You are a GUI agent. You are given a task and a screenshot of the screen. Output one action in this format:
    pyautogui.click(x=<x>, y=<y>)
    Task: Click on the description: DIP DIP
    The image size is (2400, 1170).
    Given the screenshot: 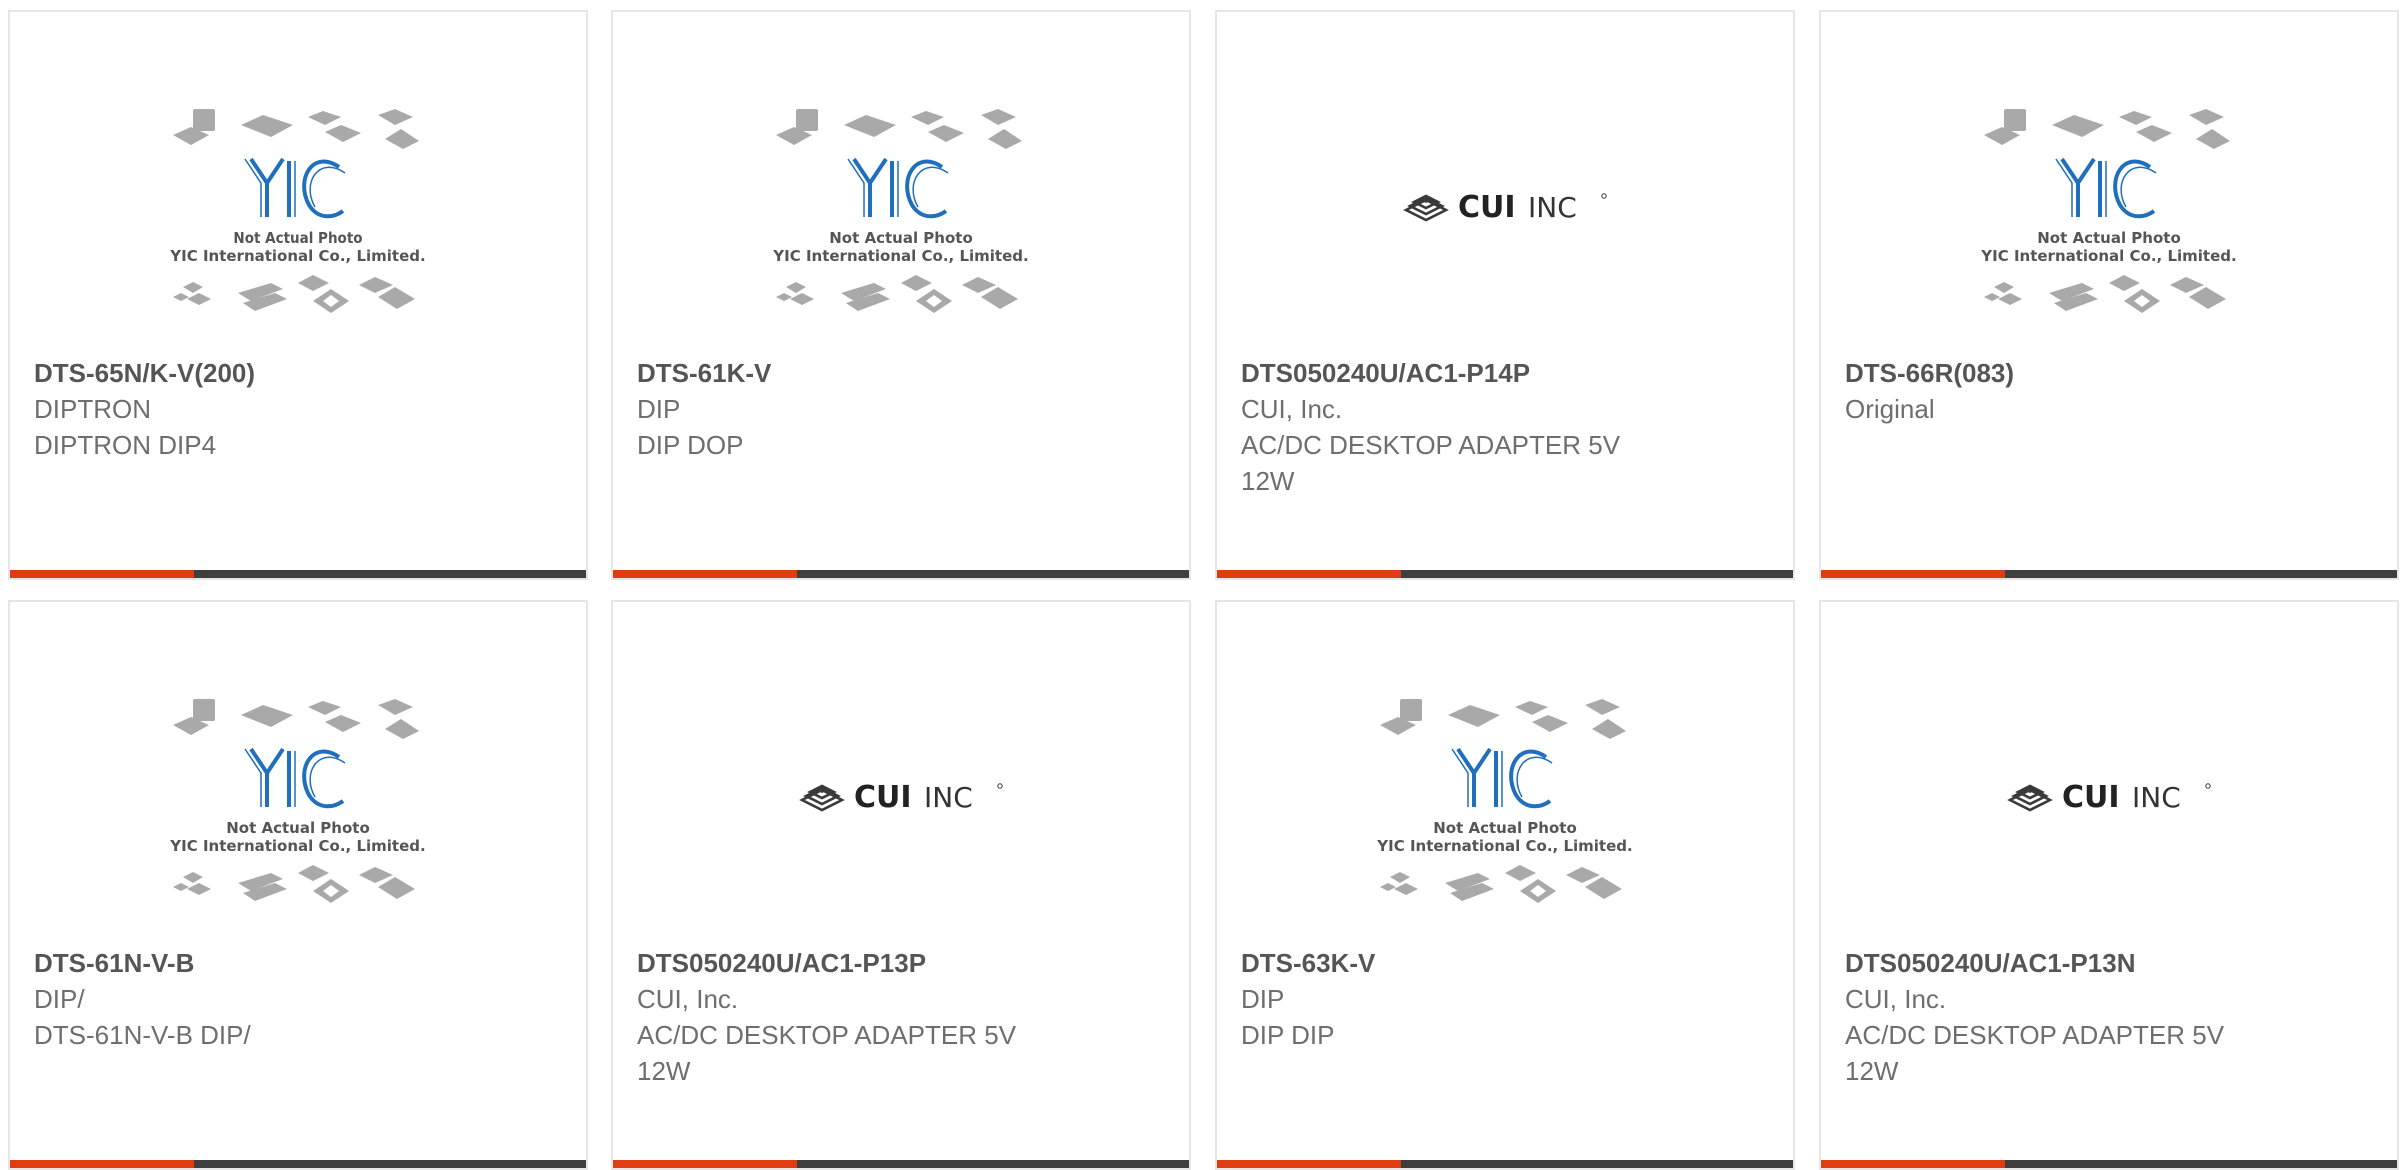 What is the action you would take?
    pyautogui.click(x=1288, y=1035)
    